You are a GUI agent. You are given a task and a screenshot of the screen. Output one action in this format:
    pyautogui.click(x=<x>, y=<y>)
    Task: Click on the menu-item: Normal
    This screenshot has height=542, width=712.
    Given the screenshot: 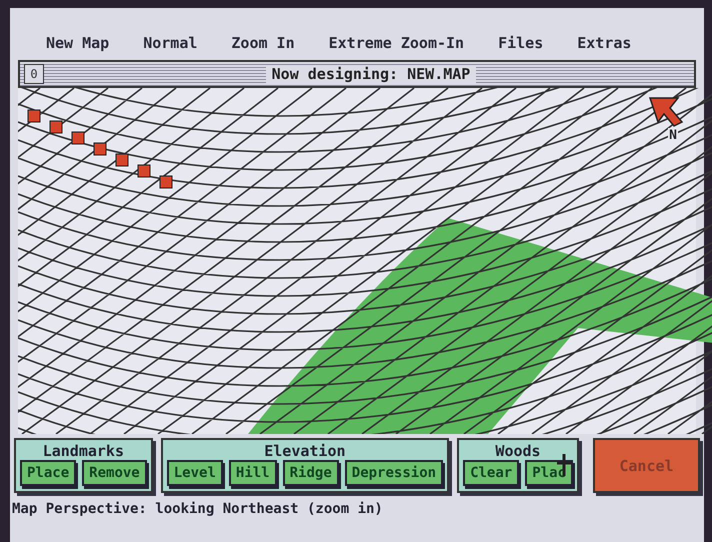 What is the action you would take?
    pyautogui.click(x=170, y=45)
    